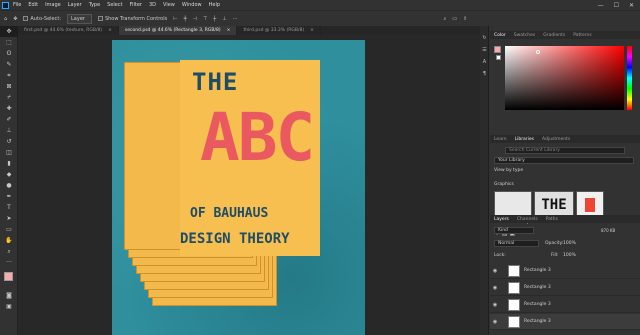  I want to click on align-bottom-icon: ⊥, so click(224, 19).